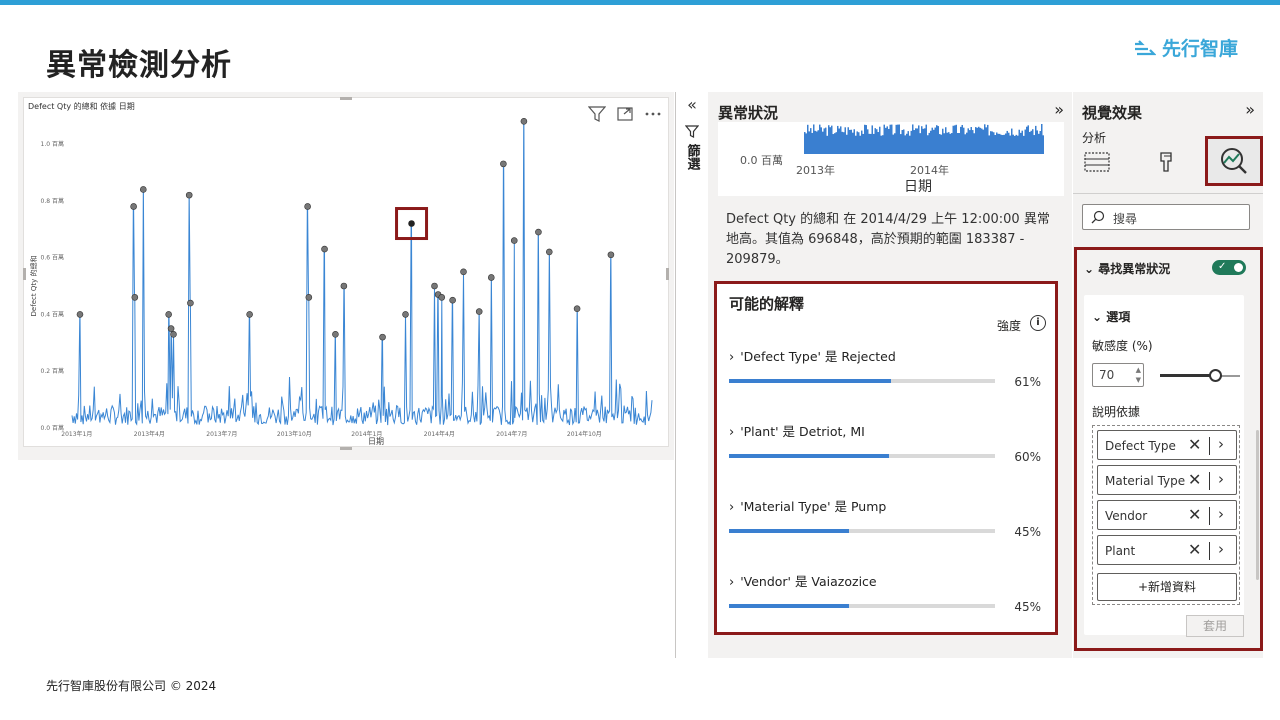 The width and height of the screenshot is (1280, 720). I want to click on explanation-item: › 'Plant' 是 Detriot, MI 60%, so click(888, 451).